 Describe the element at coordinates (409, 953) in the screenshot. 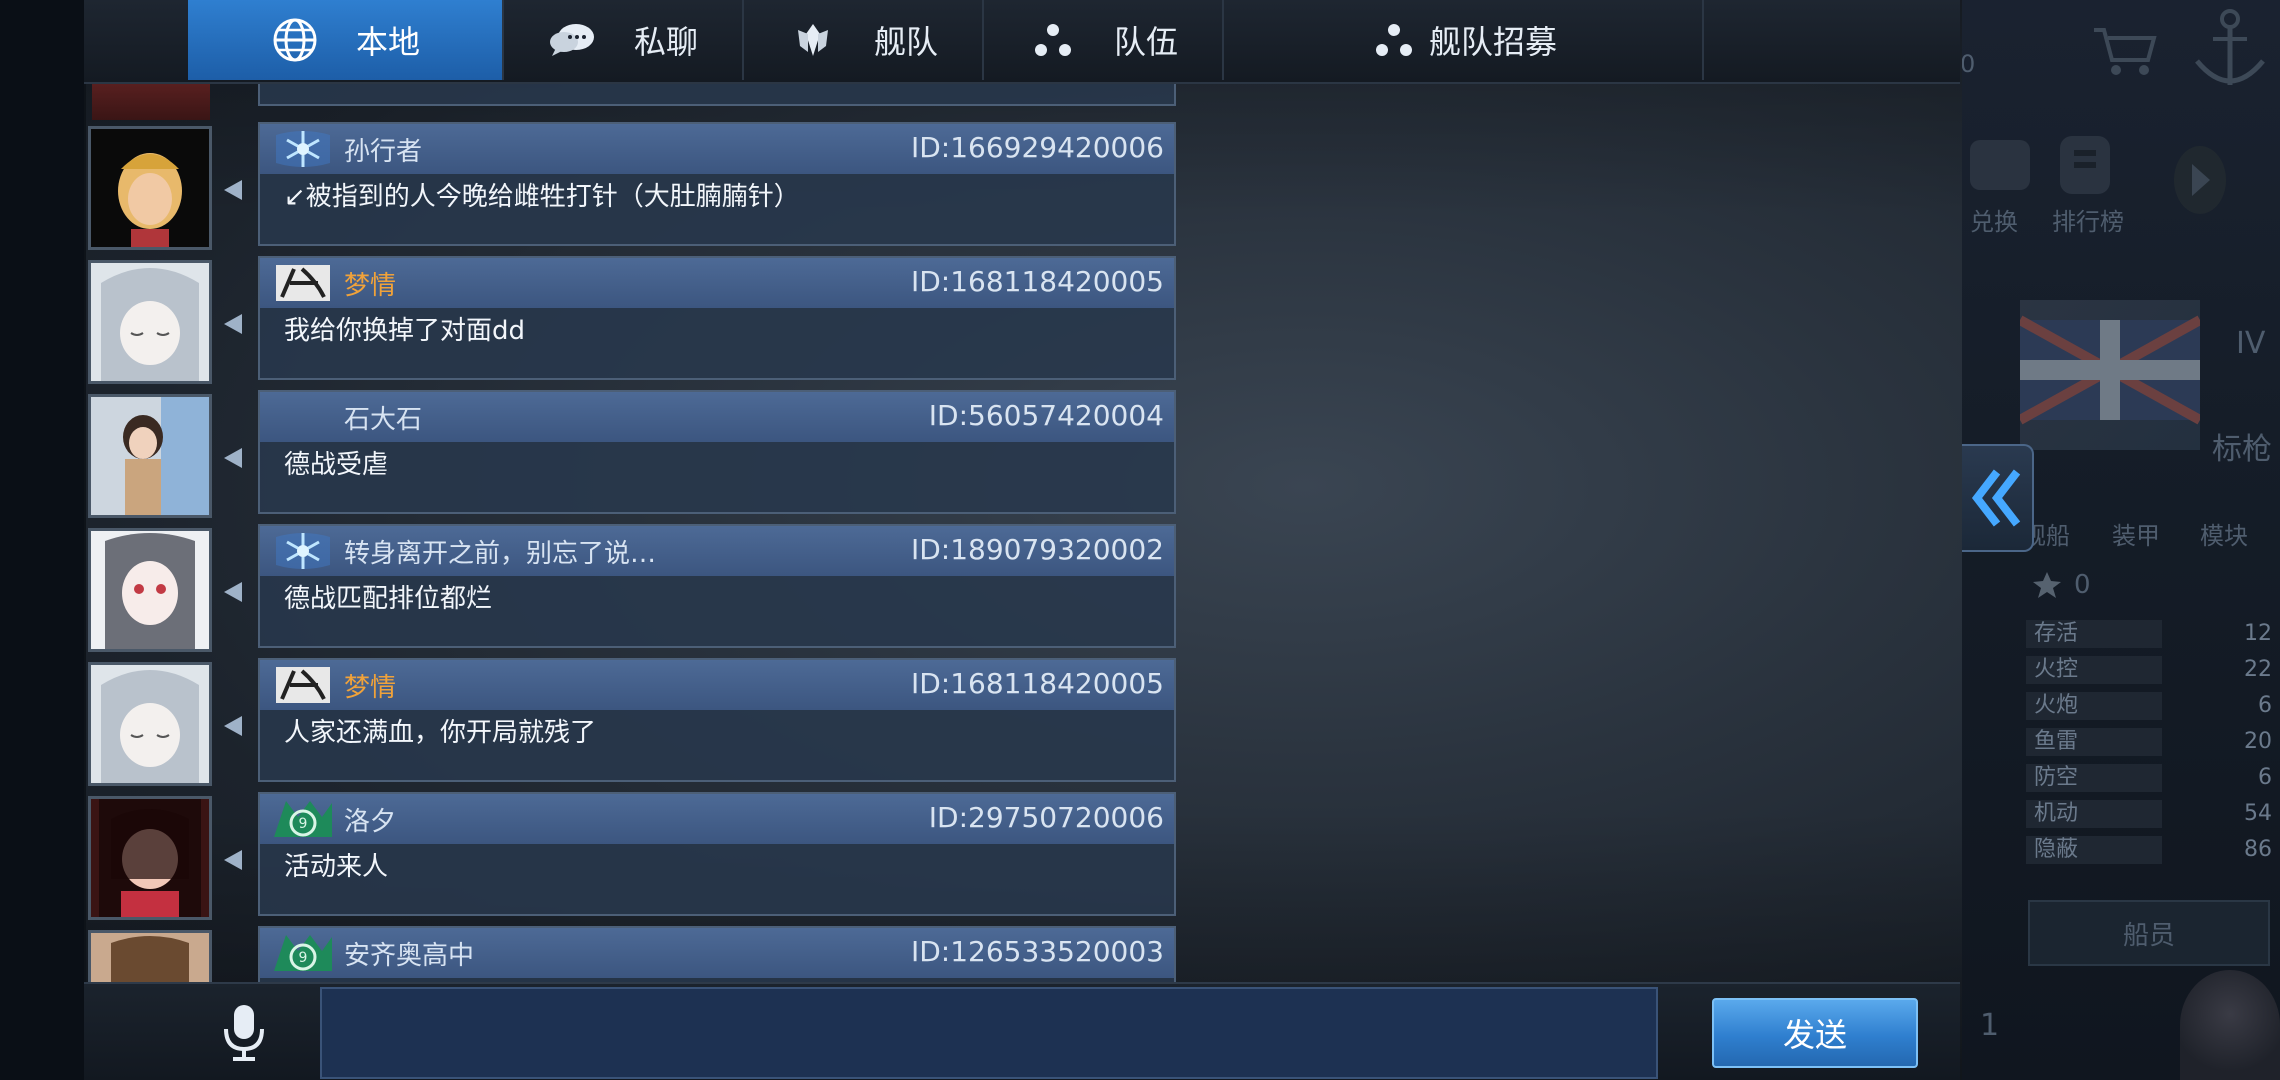

I see `sender-name: 安齐奥高中` at that location.